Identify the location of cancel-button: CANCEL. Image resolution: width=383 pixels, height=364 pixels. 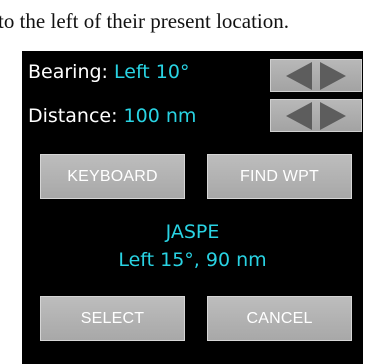
(279, 318).